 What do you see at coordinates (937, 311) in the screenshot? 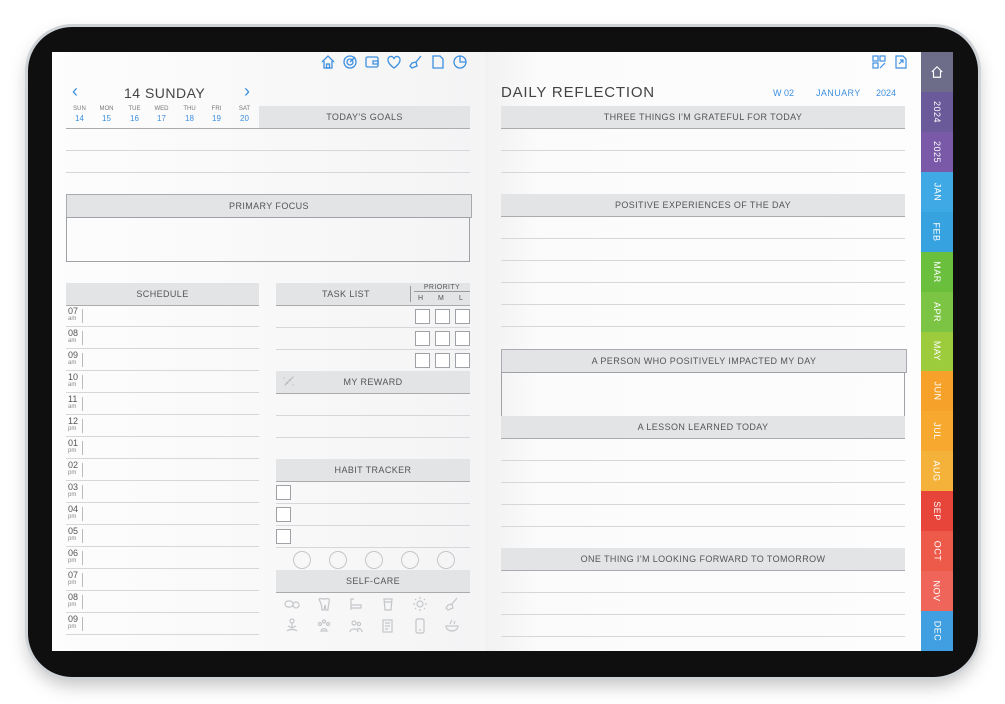
I see `tab-apr: APR` at bounding box center [937, 311].